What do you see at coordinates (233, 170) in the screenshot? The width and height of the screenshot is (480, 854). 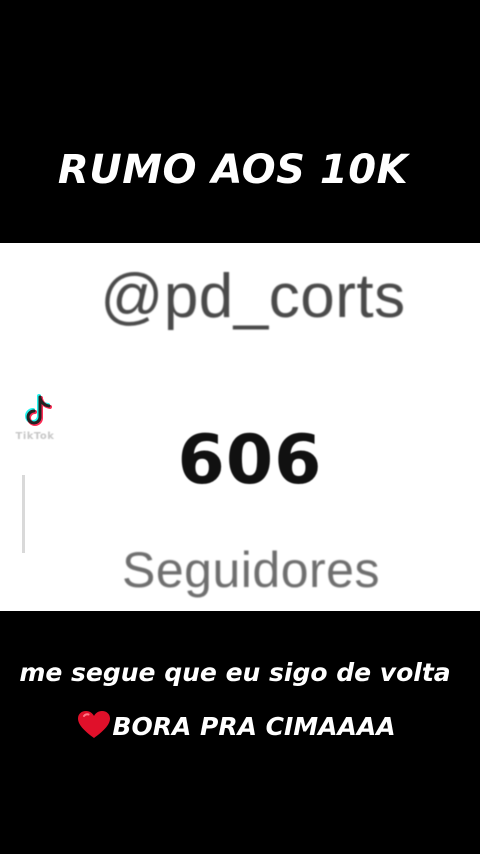 I see `headline-text: RUMO AOS 10K` at bounding box center [233, 170].